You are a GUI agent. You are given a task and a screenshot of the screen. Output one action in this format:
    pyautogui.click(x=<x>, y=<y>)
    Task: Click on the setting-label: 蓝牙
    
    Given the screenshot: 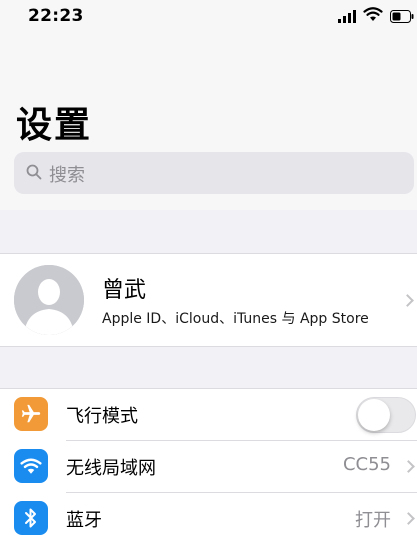 What is the action you would take?
    pyautogui.click(x=84, y=520)
    